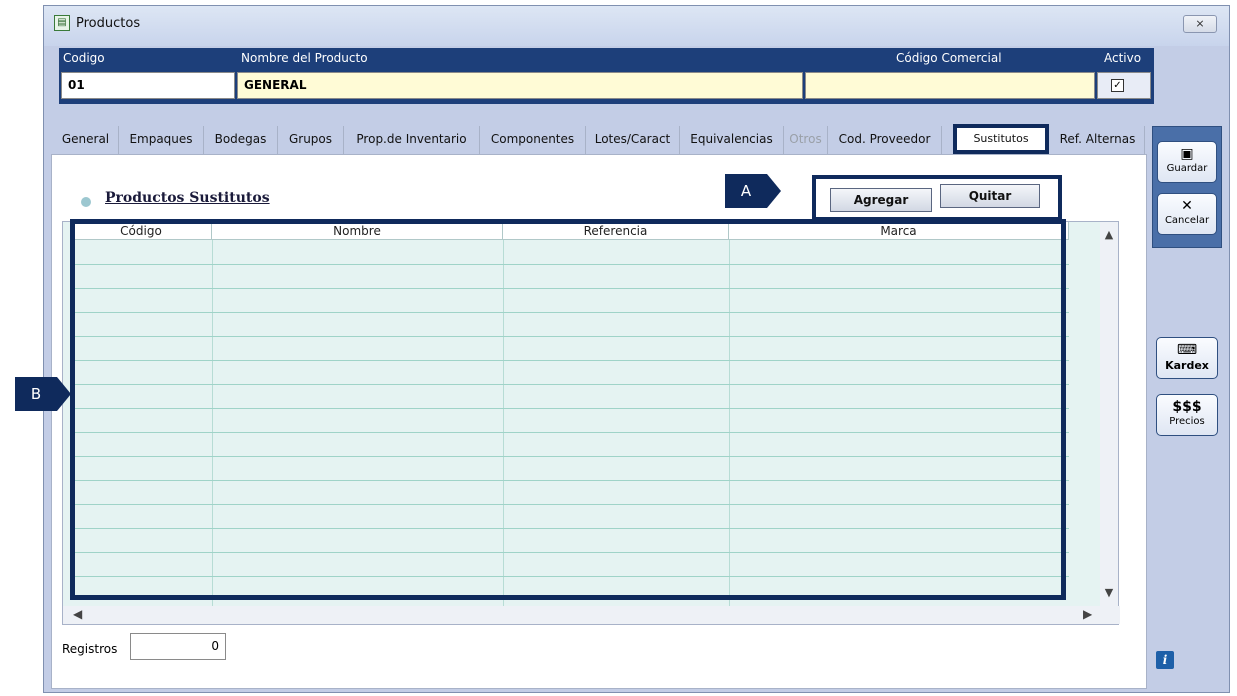 The width and height of the screenshot is (1237, 696). What do you see at coordinates (1187, 187) in the screenshot?
I see `side-action-panel: ▣ Guardar ✕ Cancelar` at bounding box center [1187, 187].